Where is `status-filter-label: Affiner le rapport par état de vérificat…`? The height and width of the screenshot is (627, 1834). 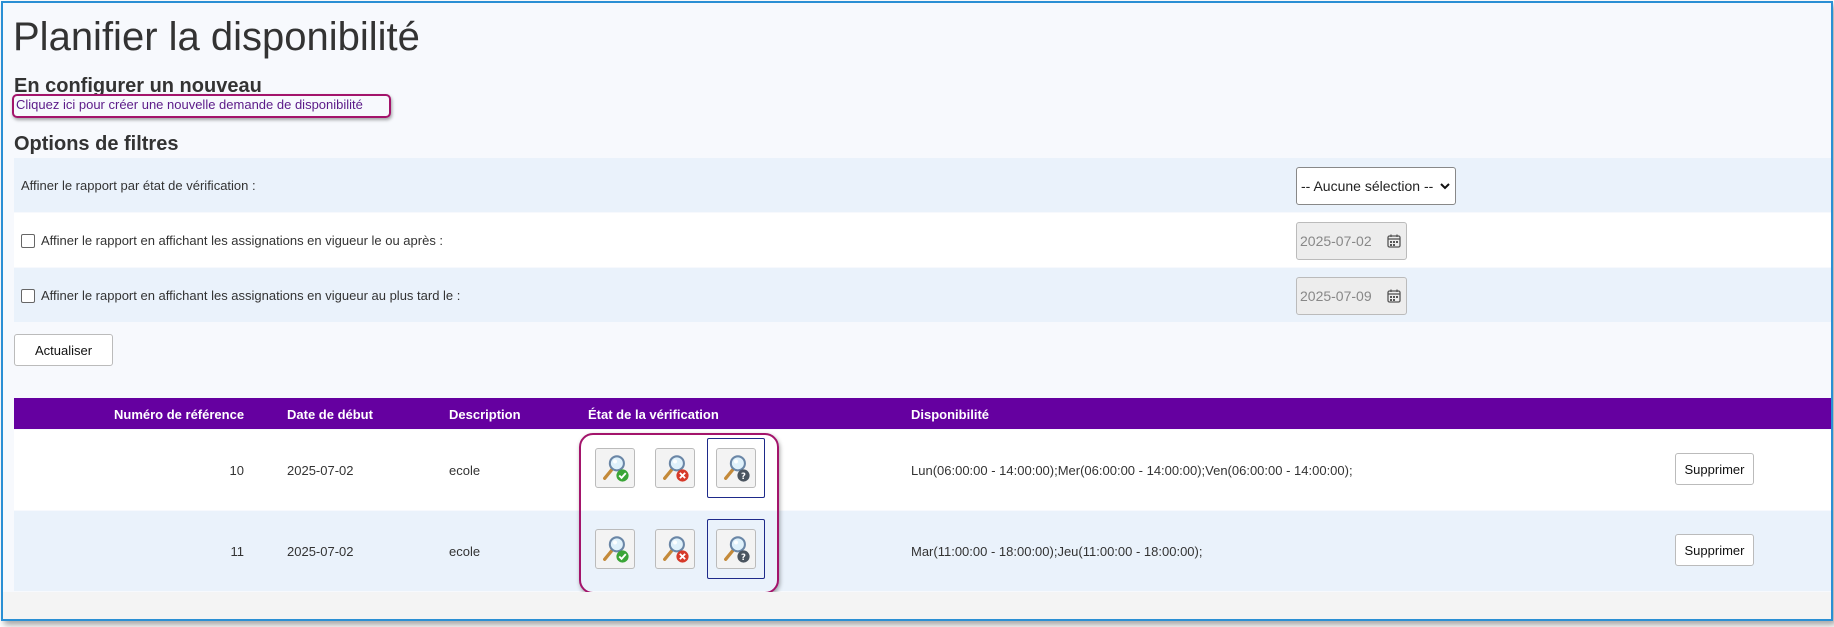
status-filter-label: Affiner le rapport par état de vérificat… is located at coordinates (138, 185).